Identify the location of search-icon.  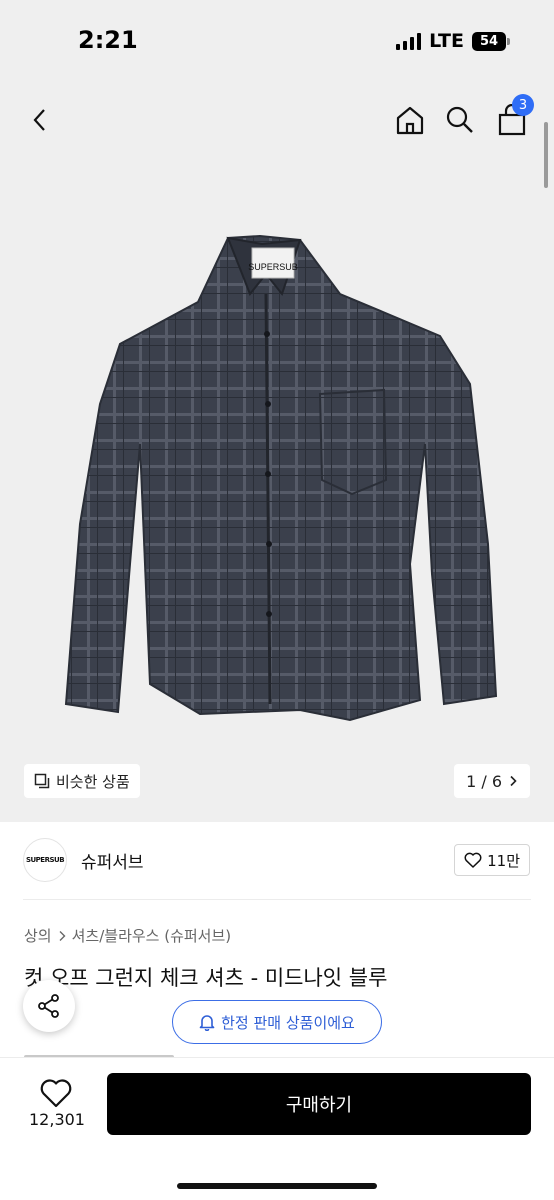
(459, 119).